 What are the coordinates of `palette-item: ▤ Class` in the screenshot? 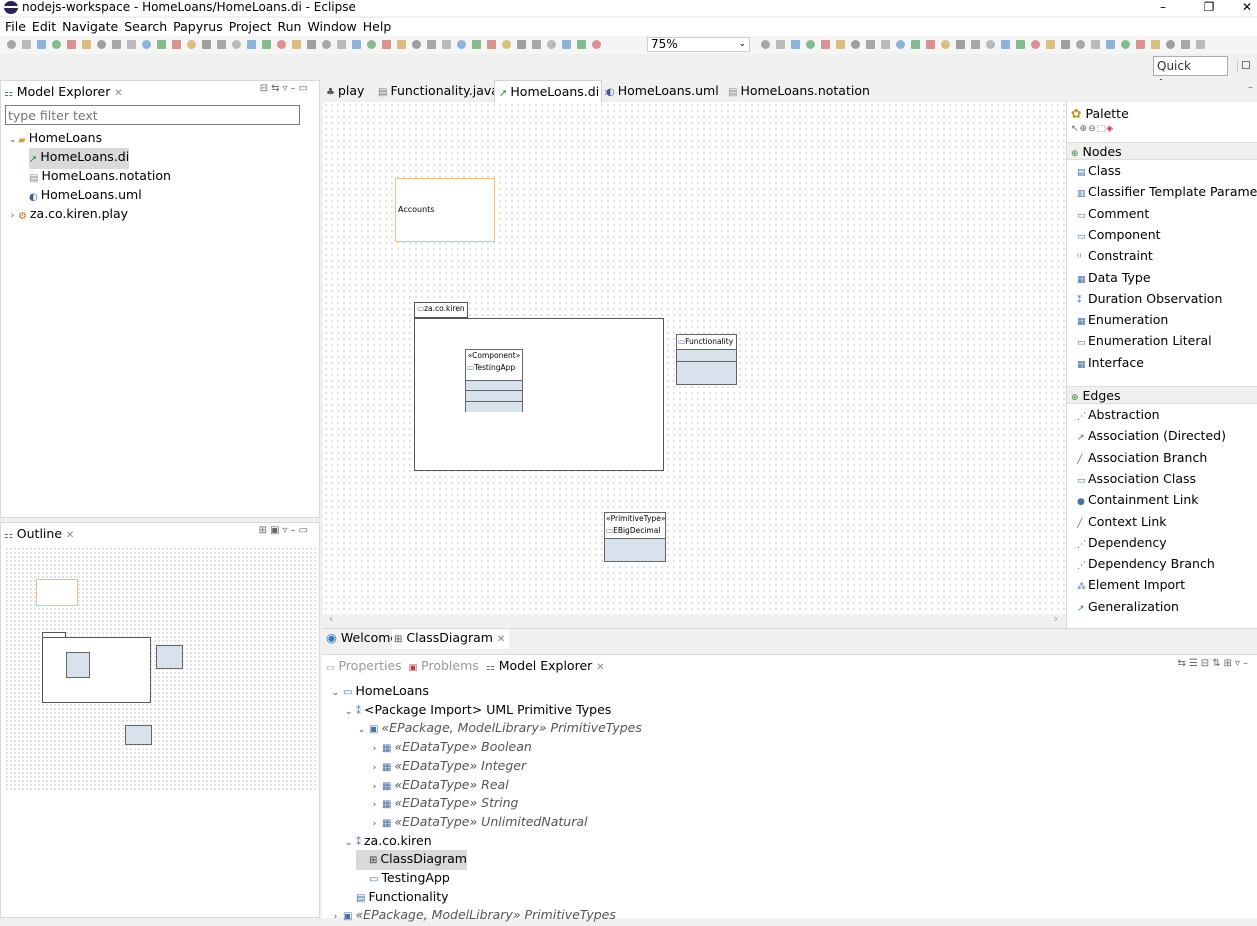 It's located at (1099, 172).